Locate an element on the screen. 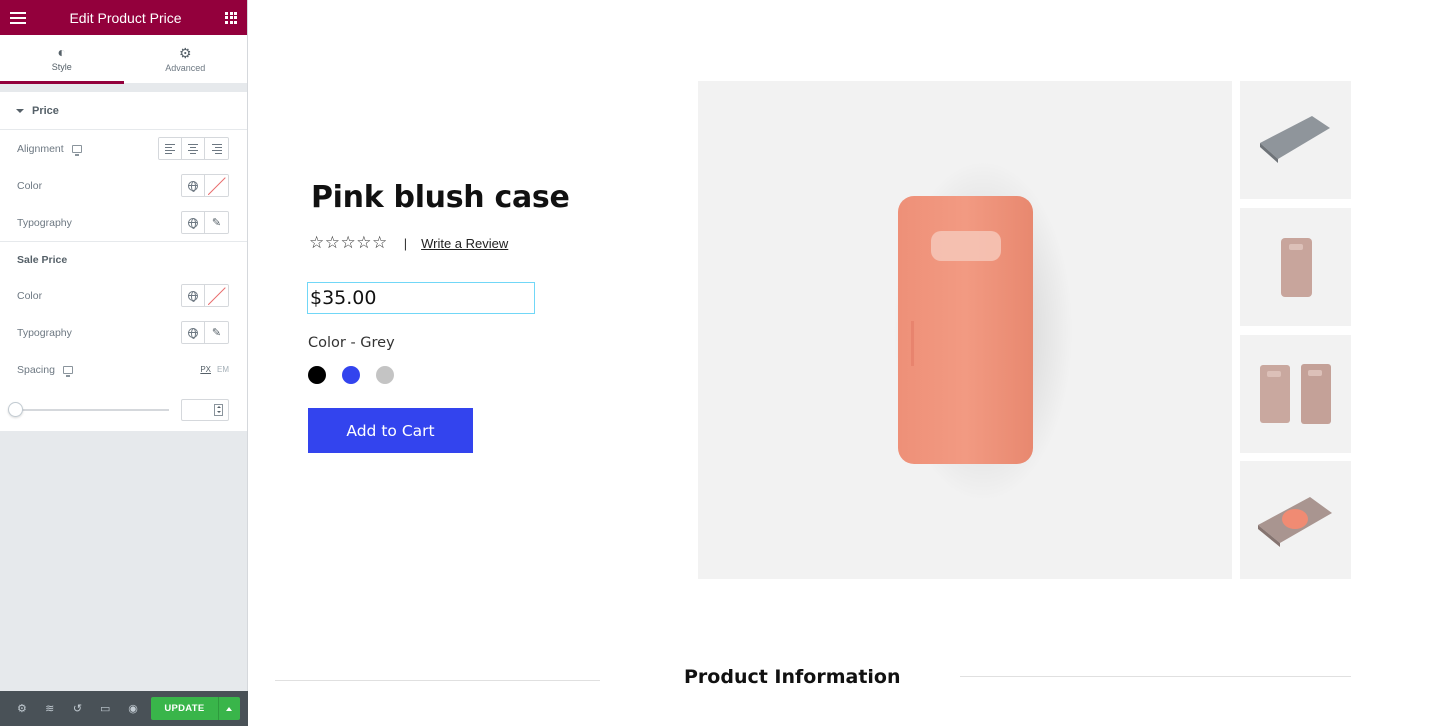 This screenshot has height=726, width=1441. unit-em: EM is located at coordinates (223, 369).